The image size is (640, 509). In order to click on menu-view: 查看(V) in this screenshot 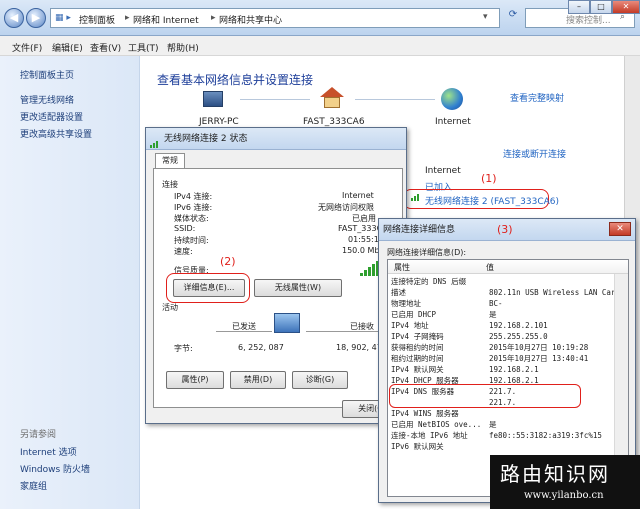, I will do `click(105, 47)`.